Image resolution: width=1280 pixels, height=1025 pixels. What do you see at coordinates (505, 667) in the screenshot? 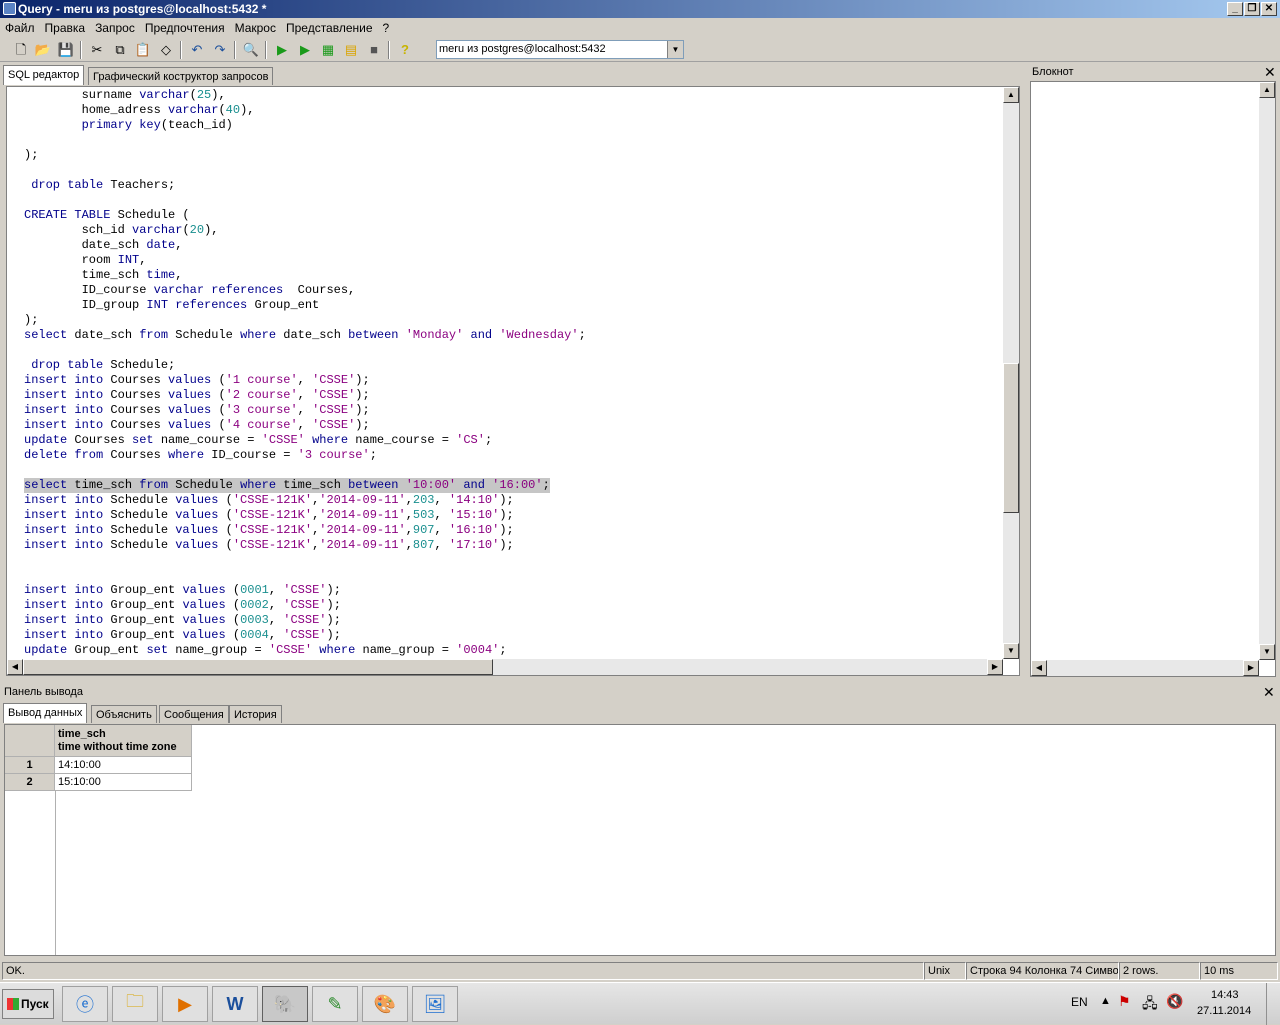
I see `editor-horizontal-scrollbar: ◀ ▶` at bounding box center [505, 667].